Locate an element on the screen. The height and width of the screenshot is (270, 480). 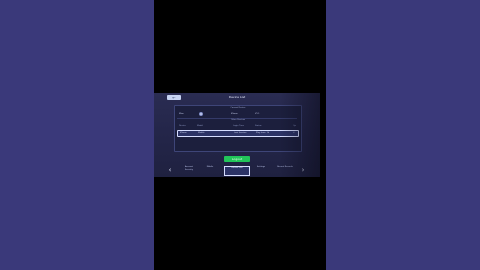
back-arrow-icon: ← is located at coordinates (174, 97).